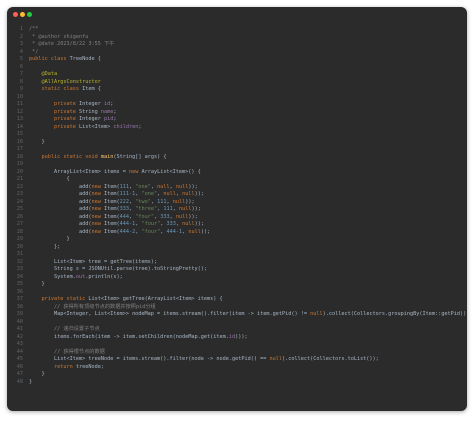 The width and height of the screenshot is (474, 421). I want to click on line-number: 4, so click(21, 51).